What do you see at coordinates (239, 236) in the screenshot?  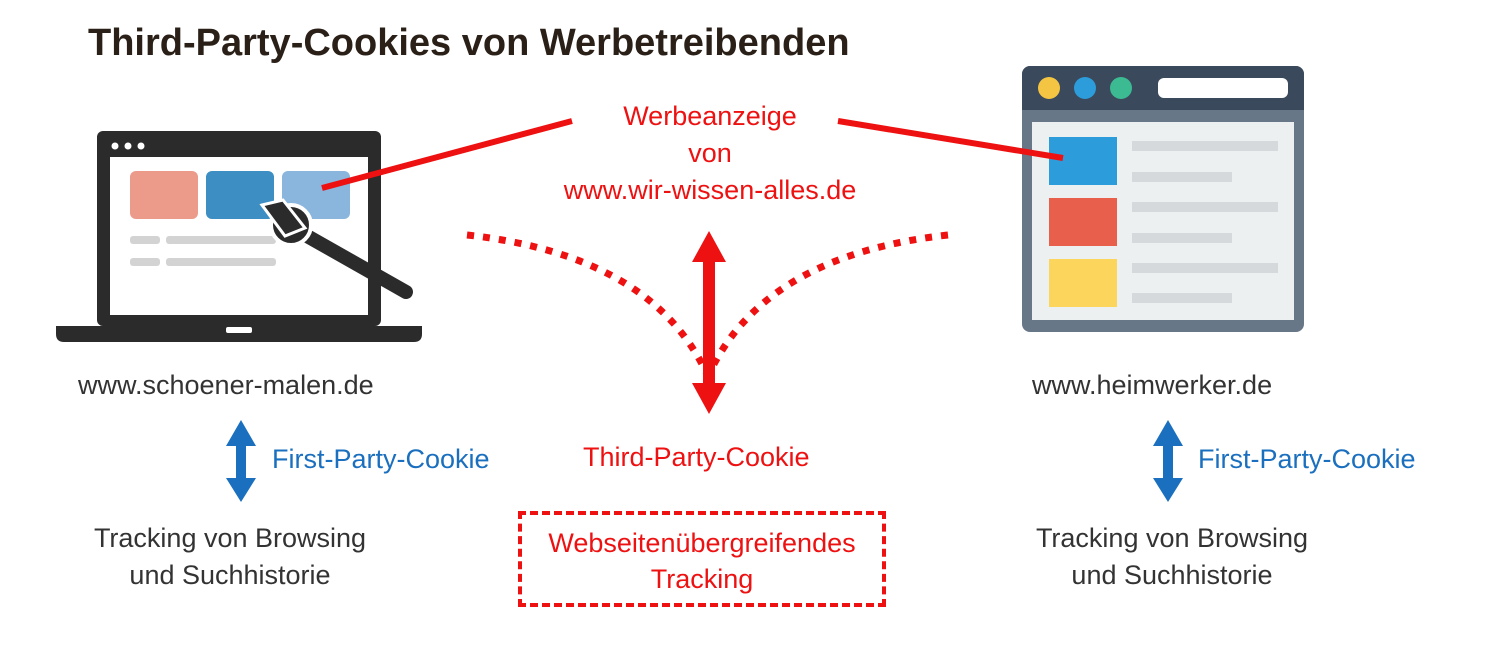 I see `laptop-paintbrush-icon` at bounding box center [239, 236].